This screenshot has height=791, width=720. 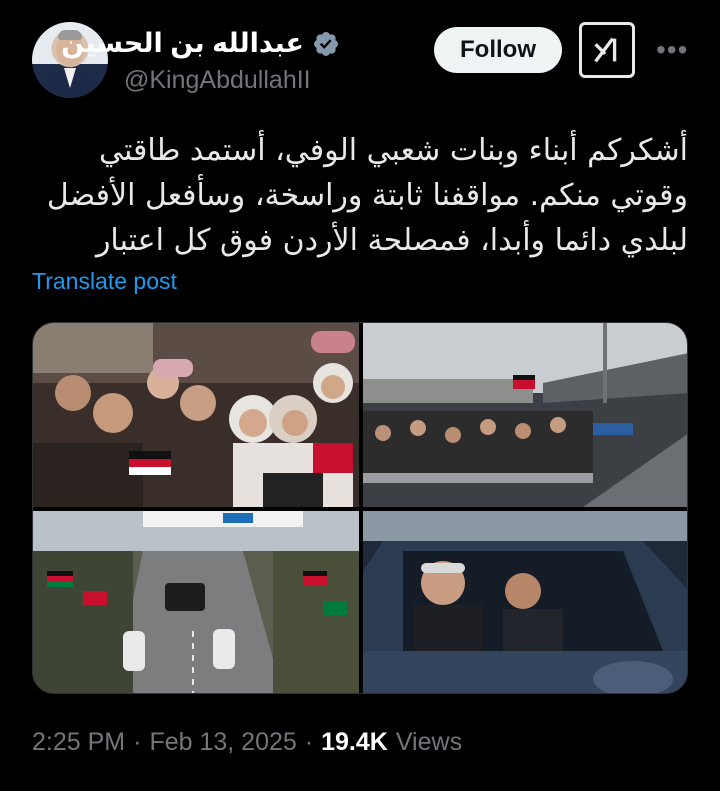 I want to click on media-photo-crowd-students, so click(x=196, y=415).